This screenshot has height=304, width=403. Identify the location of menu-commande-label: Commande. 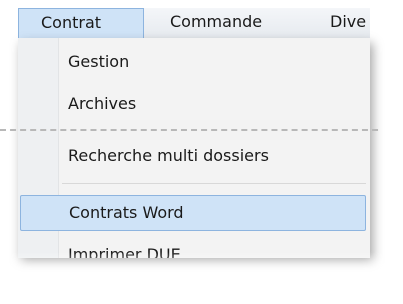
(216, 21).